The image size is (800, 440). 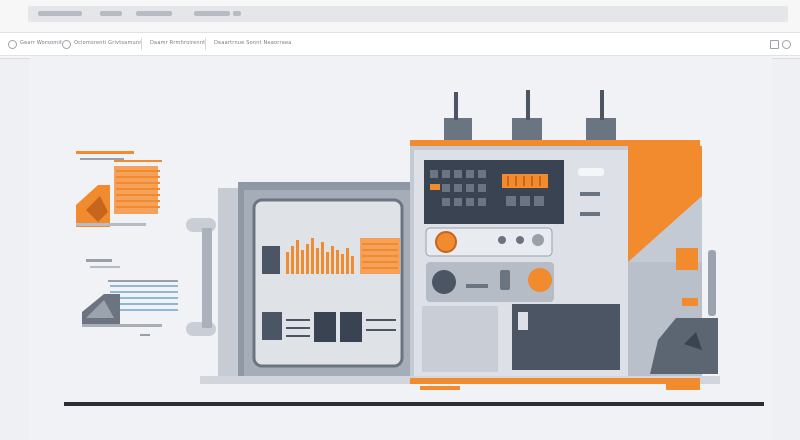 What do you see at coordinates (12, 44) in the screenshot?
I see `back-icon` at bounding box center [12, 44].